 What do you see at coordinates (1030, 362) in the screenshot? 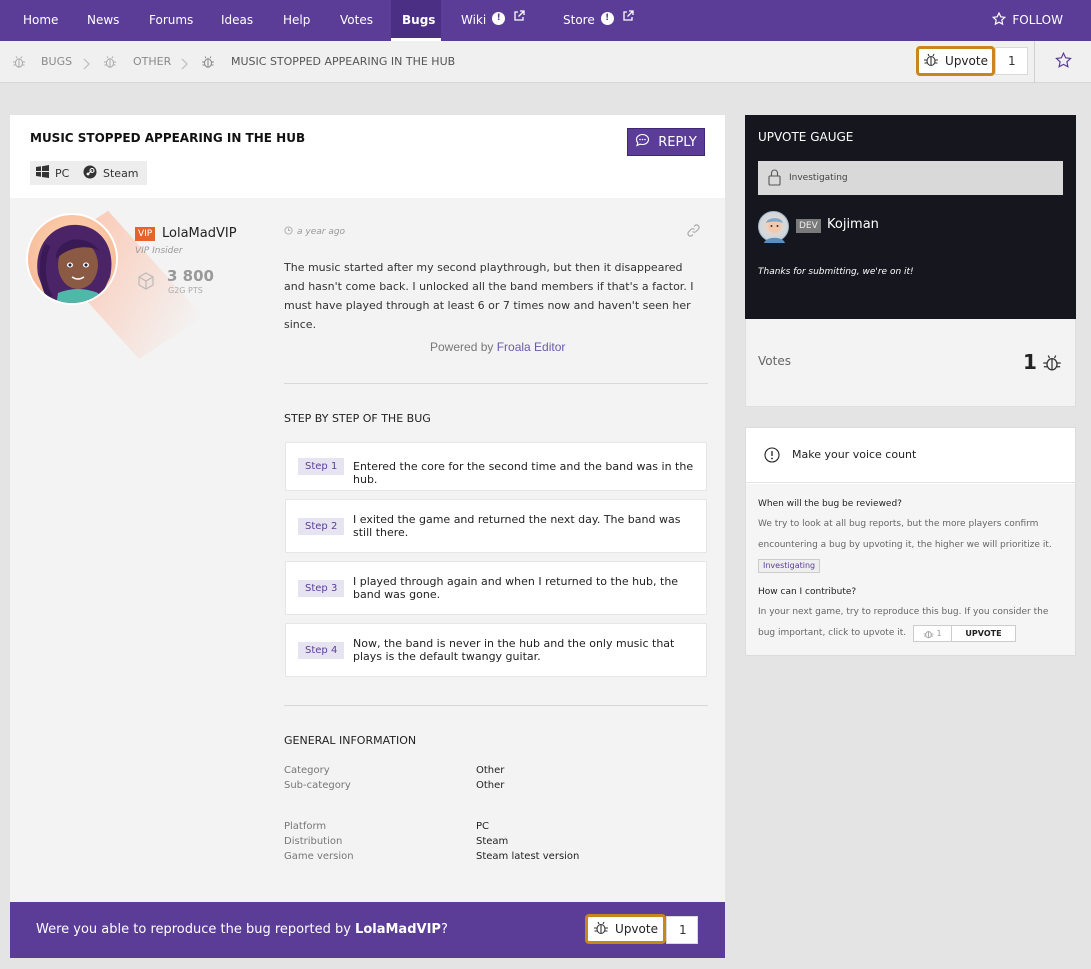
I see `votes-count: 1` at bounding box center [1030, 362].